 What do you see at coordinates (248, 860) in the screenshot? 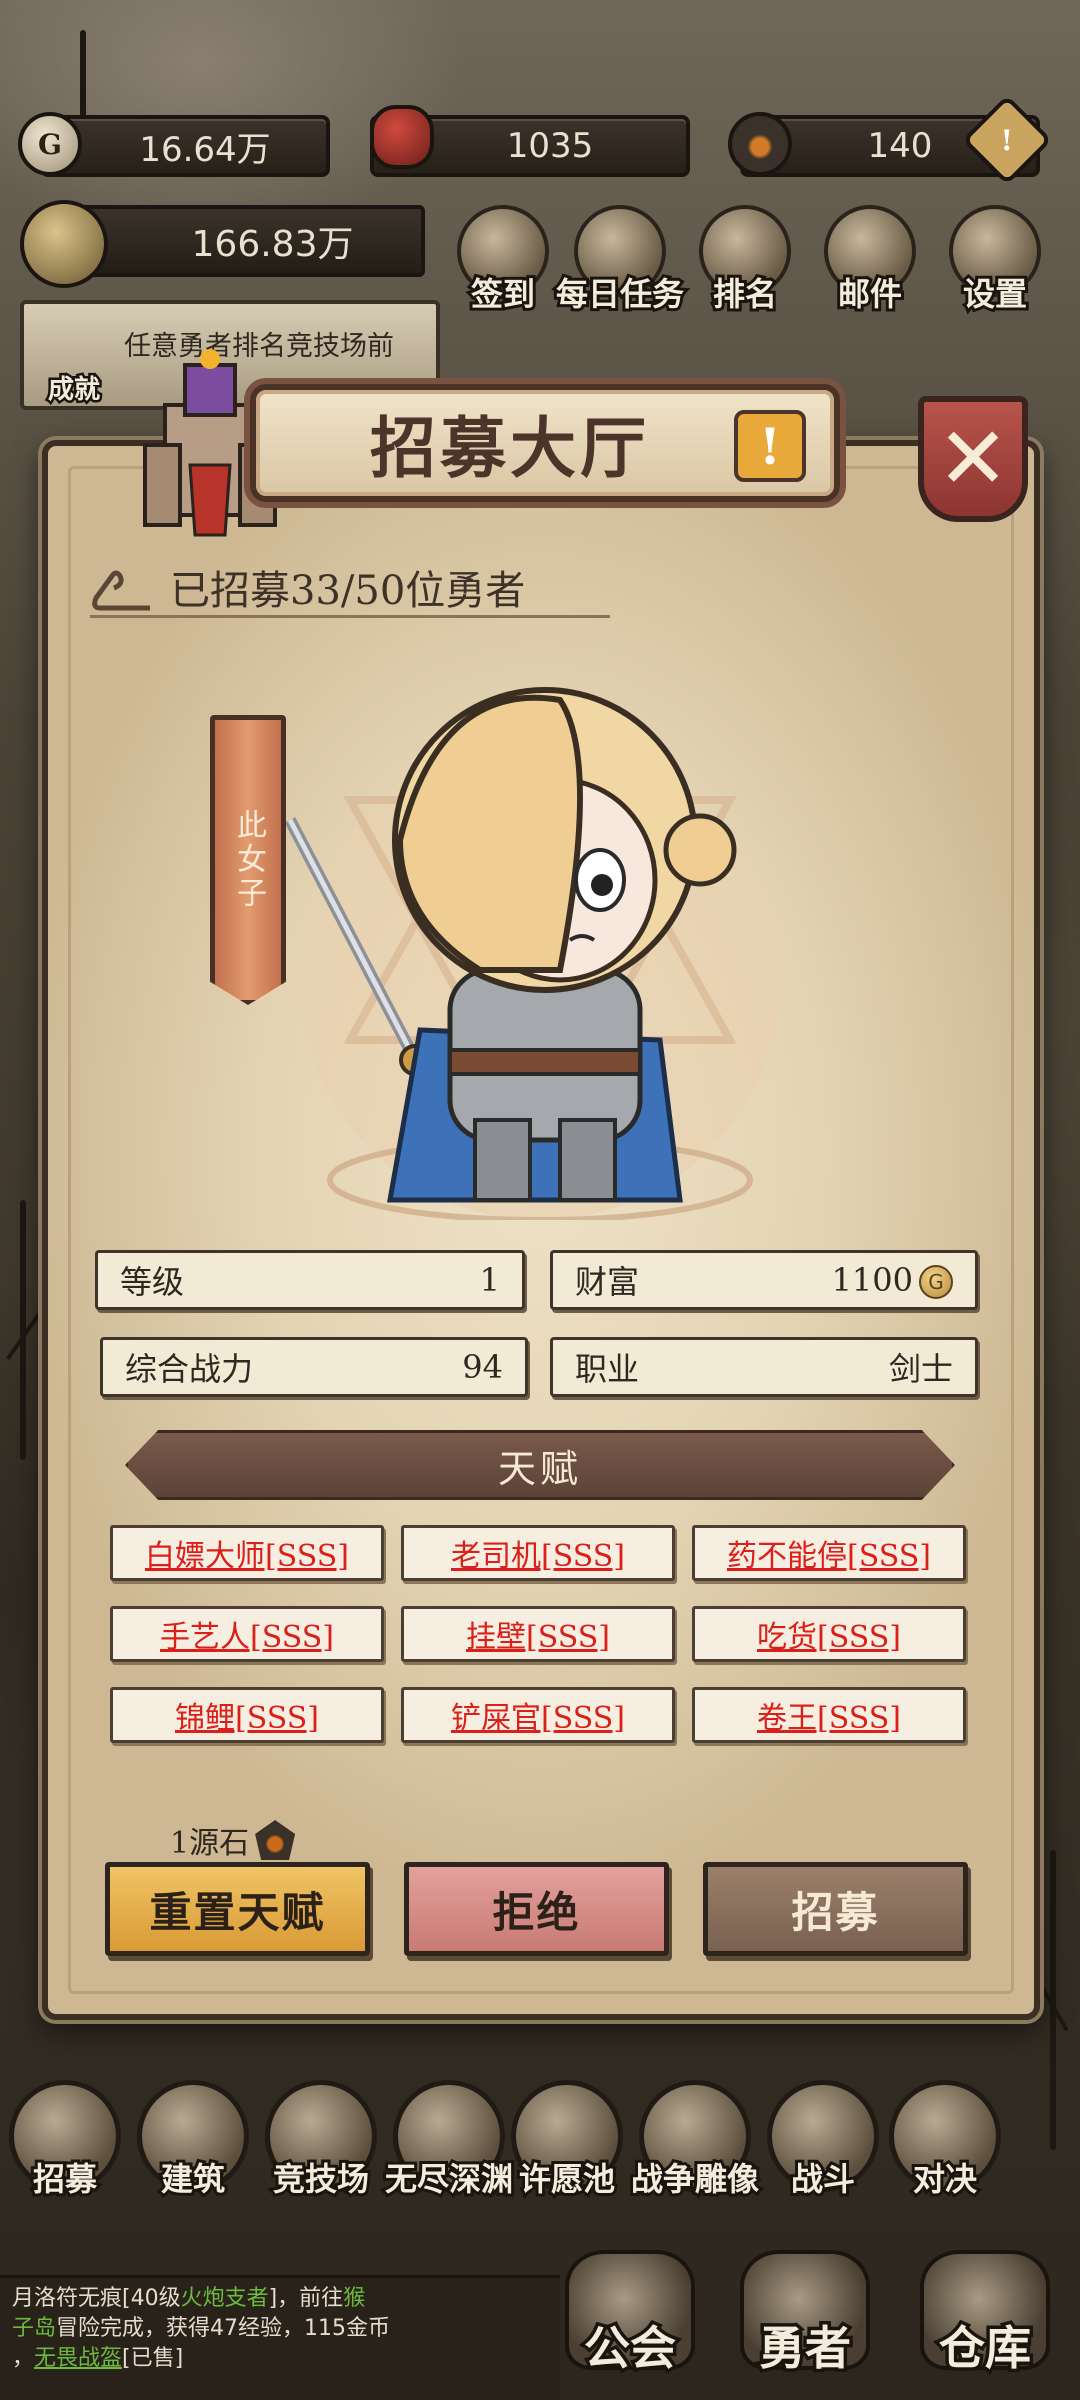
I see `hero-name: 此女子` at bounding box center [248, 860].